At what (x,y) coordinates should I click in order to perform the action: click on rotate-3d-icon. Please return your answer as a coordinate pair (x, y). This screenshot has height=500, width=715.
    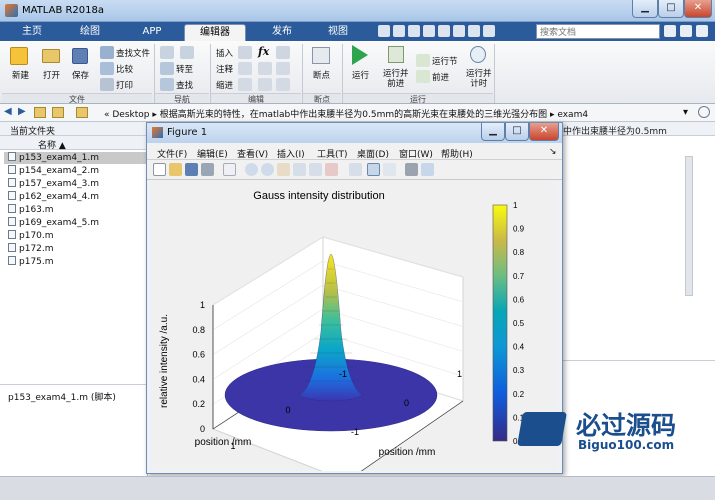
    Looking at the image, I should click on (299, 169).